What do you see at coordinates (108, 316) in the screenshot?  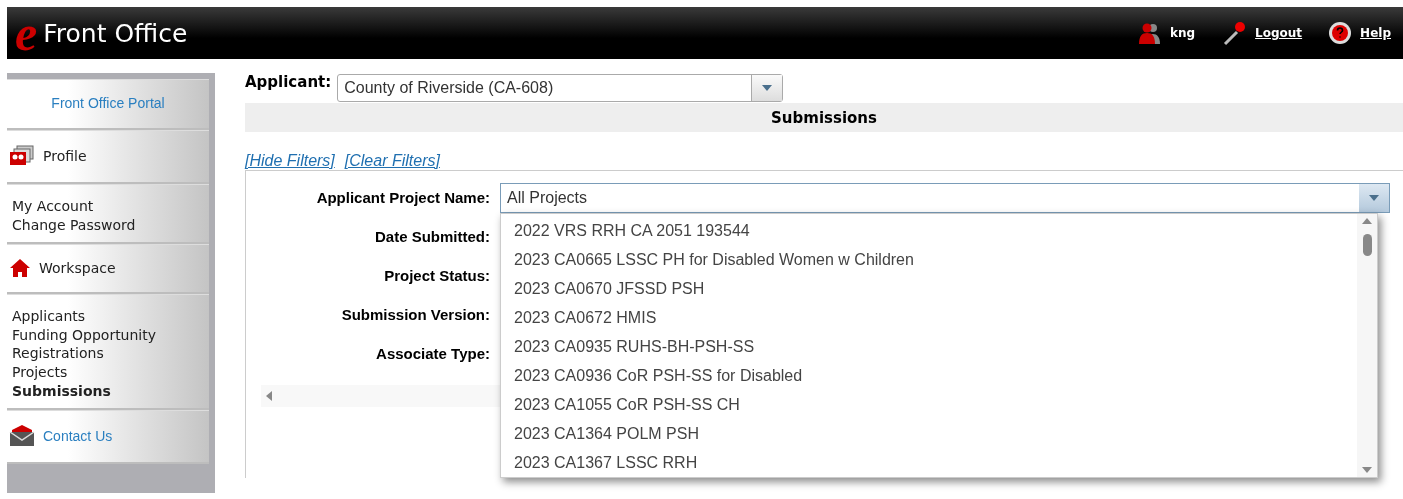 I see `sidebar-link: Applicants` at bounding box center [108, 316].